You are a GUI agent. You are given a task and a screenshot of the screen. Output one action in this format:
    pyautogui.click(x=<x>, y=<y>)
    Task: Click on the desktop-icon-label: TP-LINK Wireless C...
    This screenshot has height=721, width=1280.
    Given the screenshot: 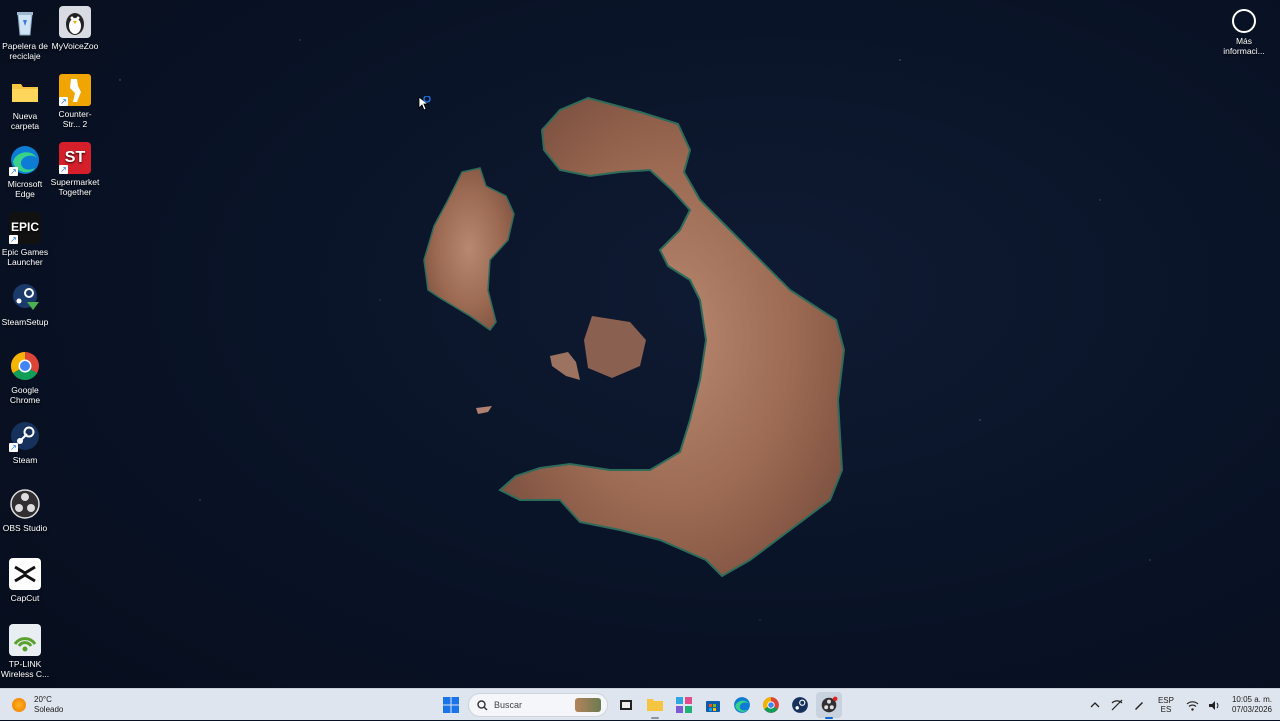 What is the action you would take?
    pyautogui.click(x=25, y=669)
    